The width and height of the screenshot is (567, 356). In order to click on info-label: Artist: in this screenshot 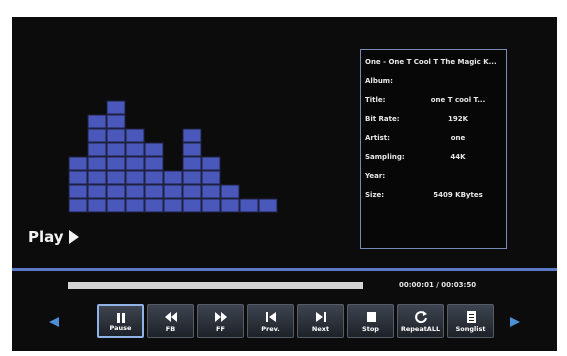, I will do `click(377, 138)`.